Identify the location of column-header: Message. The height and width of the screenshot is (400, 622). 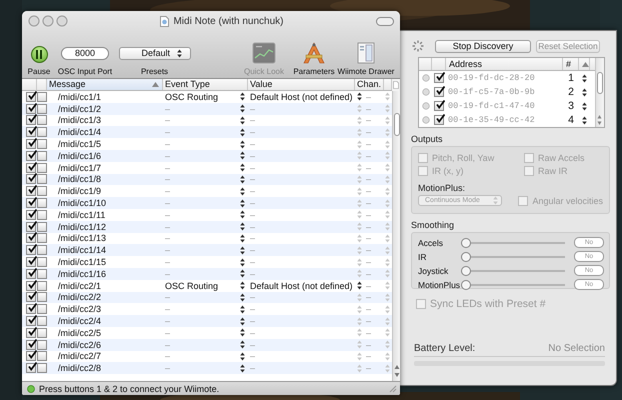
(105, 84).